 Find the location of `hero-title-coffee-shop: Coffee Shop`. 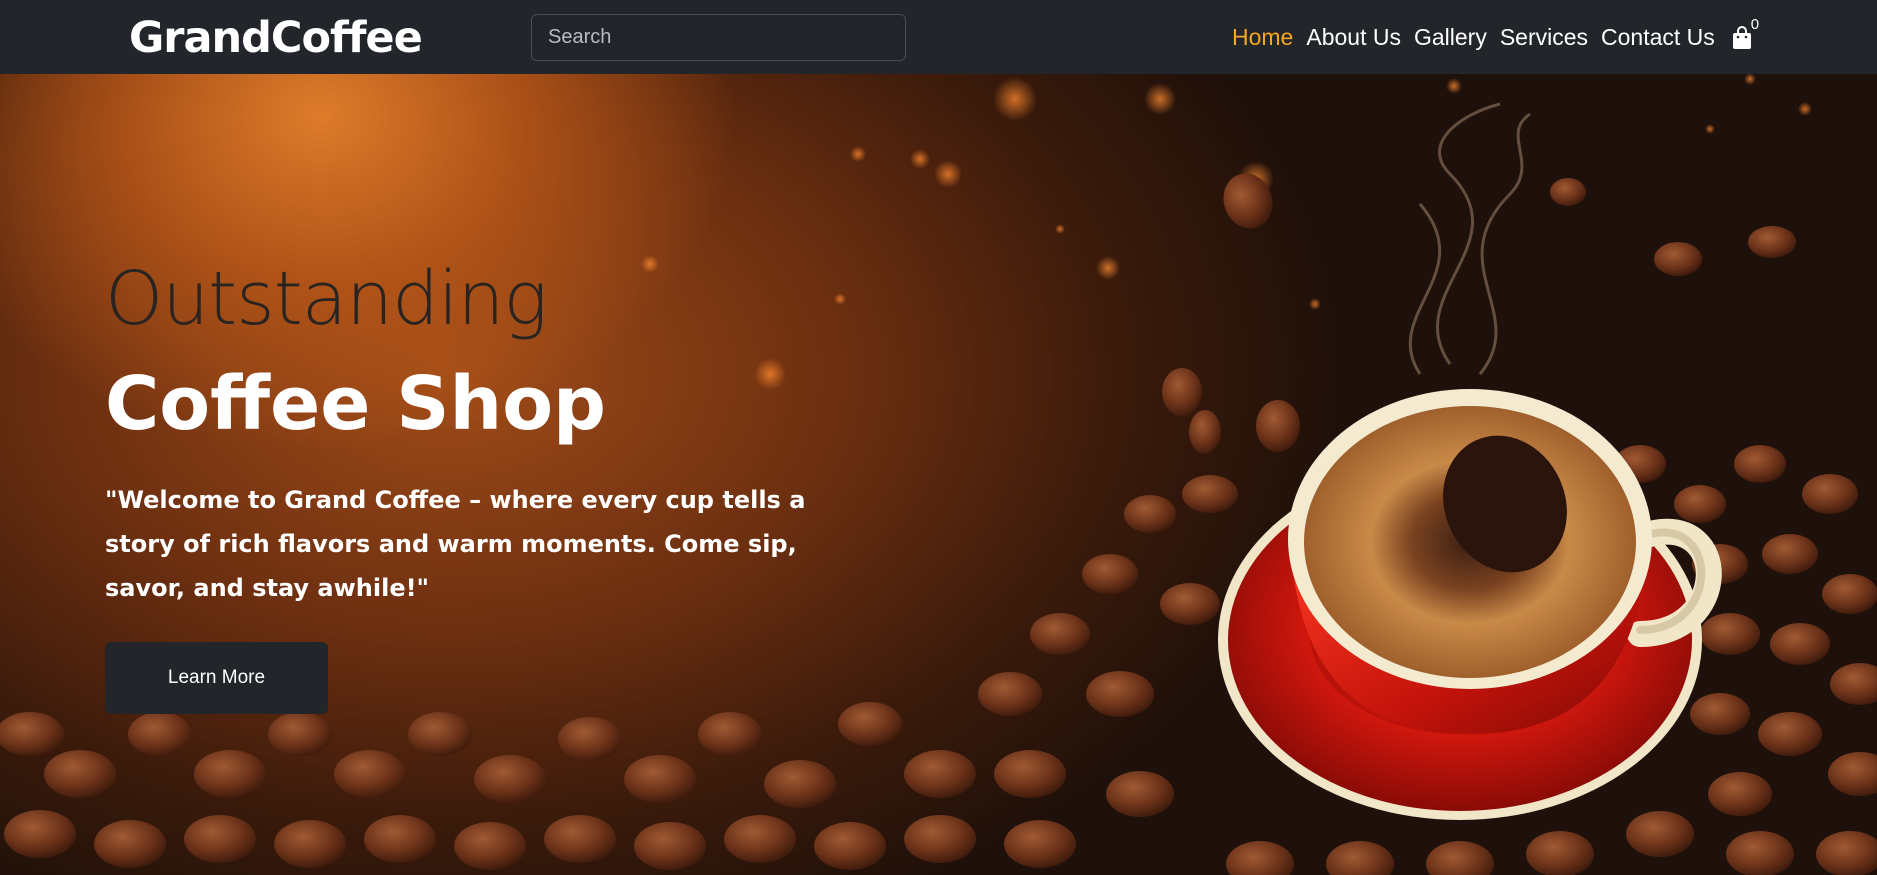

hero-title-coffee-shop: Coffee Shop is located at coordinates (356, 404).